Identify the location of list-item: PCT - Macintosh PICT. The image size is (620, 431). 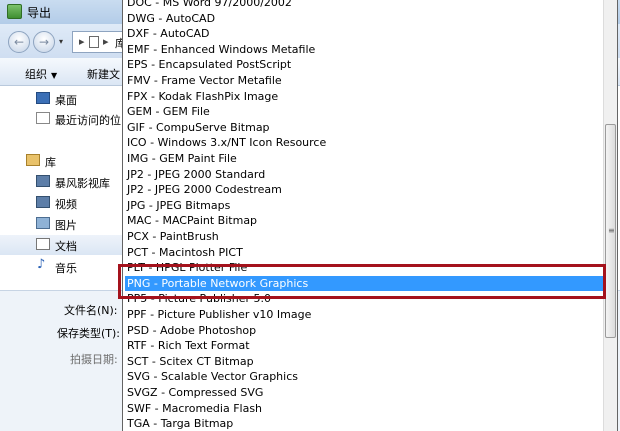
(364, 253).